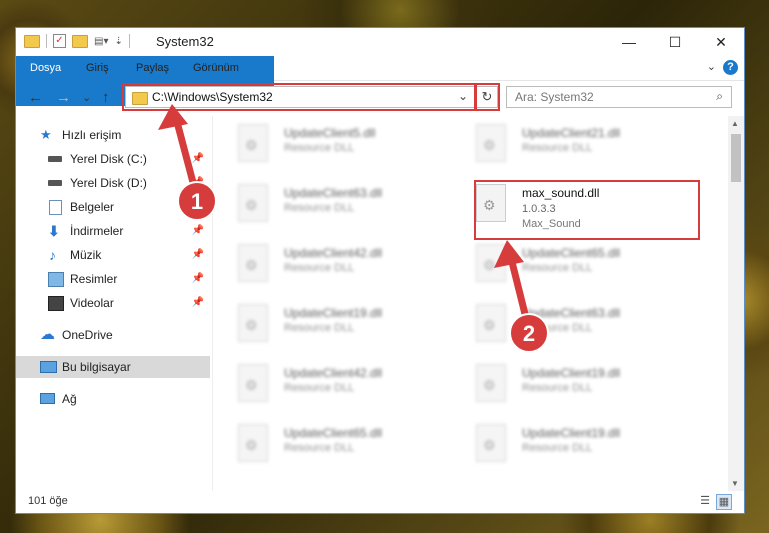 The height and width of the screenshot is (533, 769). I want to click on toolbar-dropdown-icon: ⇣, so click(118, 41).